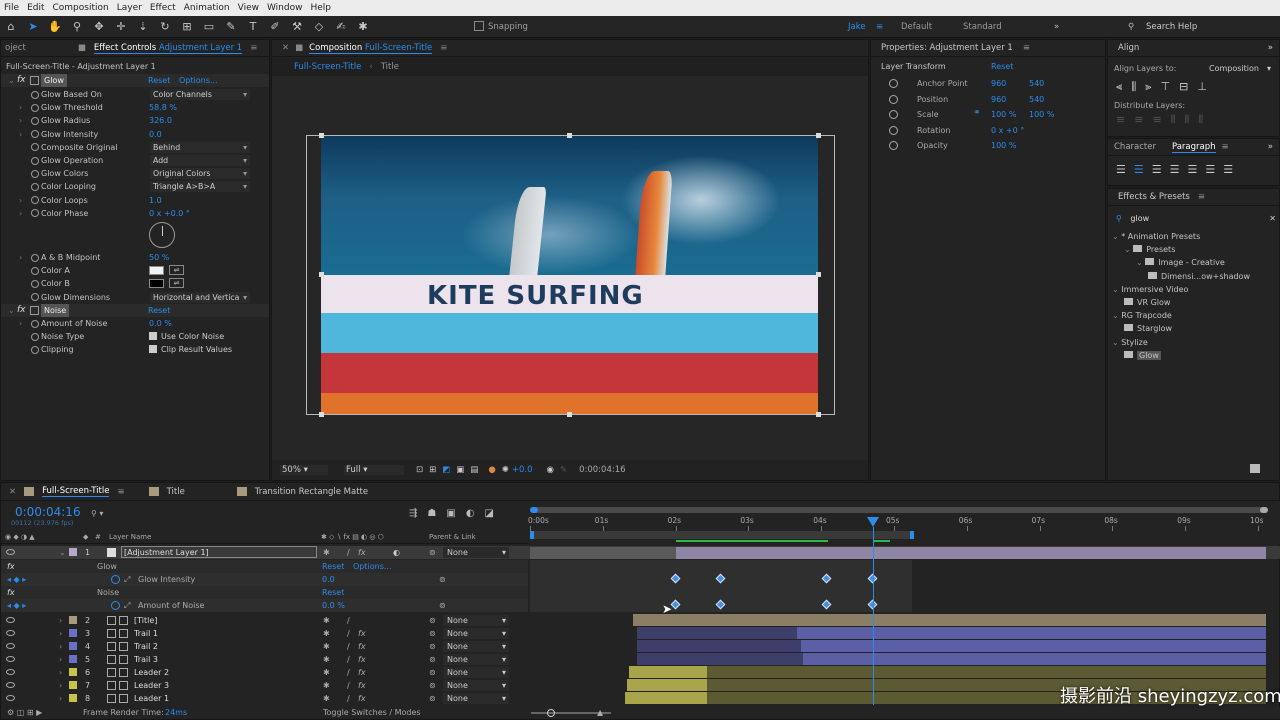 The height and width of the screenshot is (720, 1280). I want to click on search-help-input: Search Help, so click(1171, 27).